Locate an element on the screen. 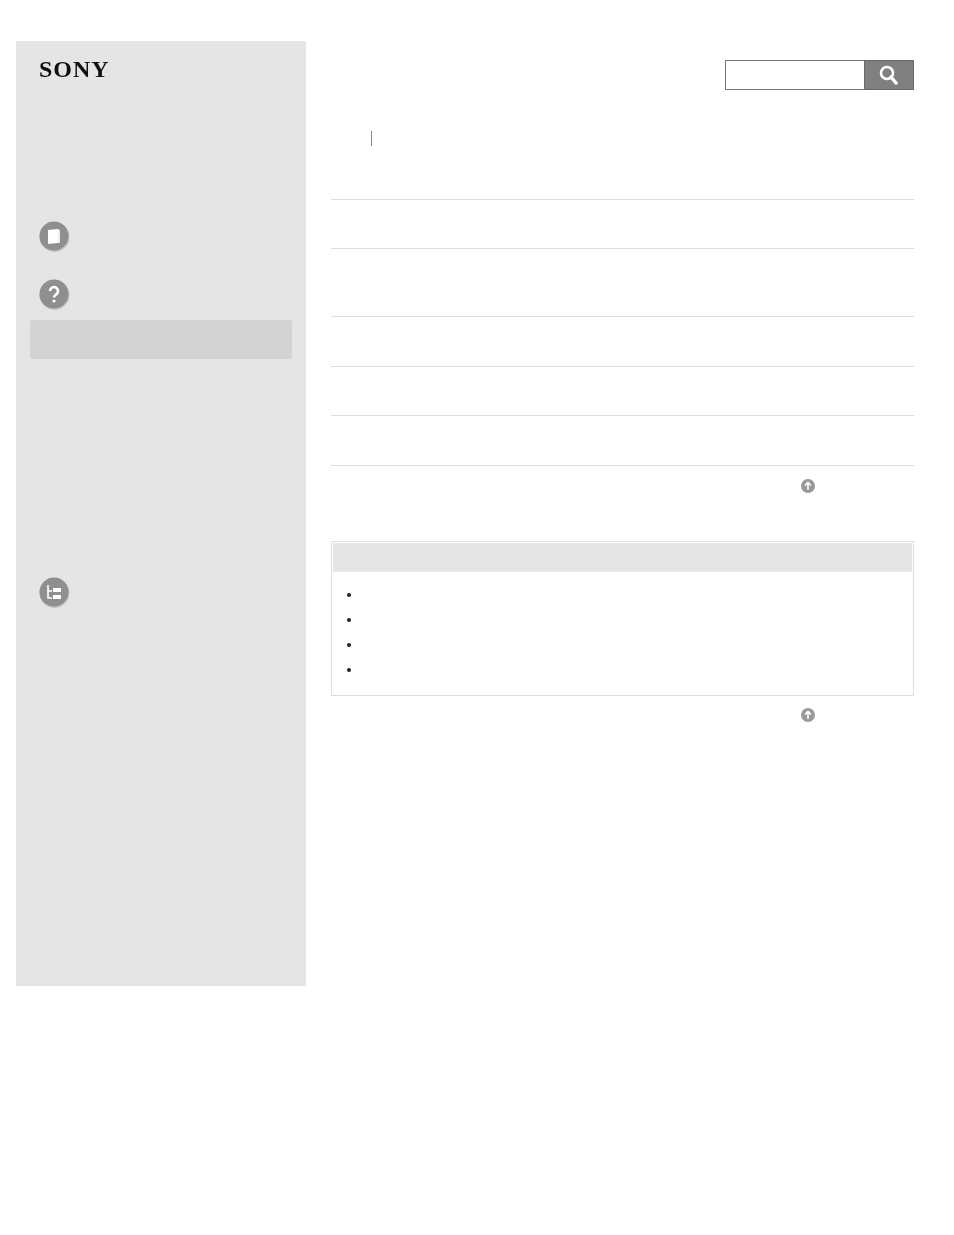 The height and width of the screenshot is (1235, 954). search-field is located at coordinates (794, 75).